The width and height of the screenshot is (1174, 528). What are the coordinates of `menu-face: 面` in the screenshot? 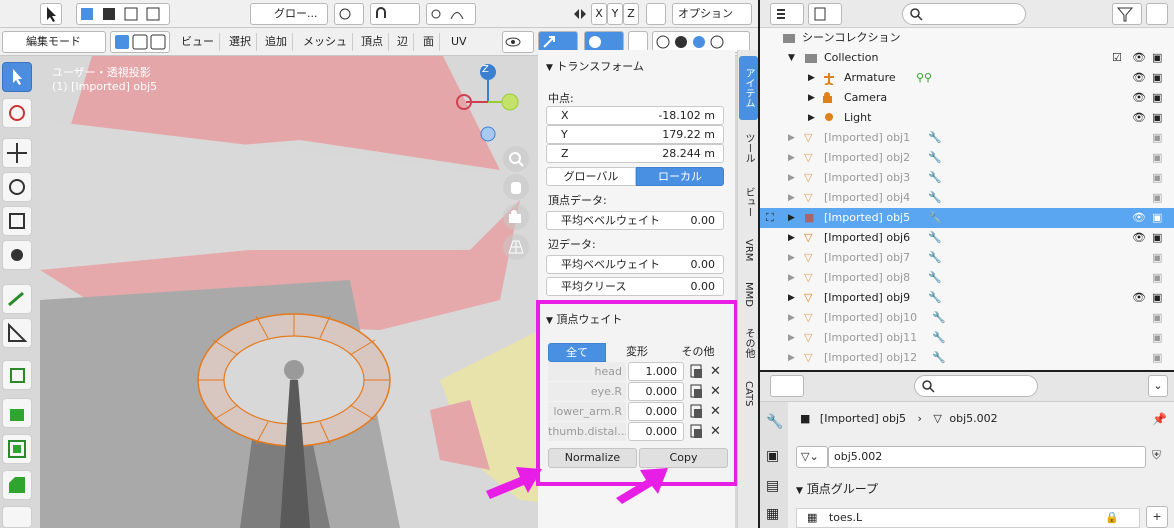 It's located at (429, 42).